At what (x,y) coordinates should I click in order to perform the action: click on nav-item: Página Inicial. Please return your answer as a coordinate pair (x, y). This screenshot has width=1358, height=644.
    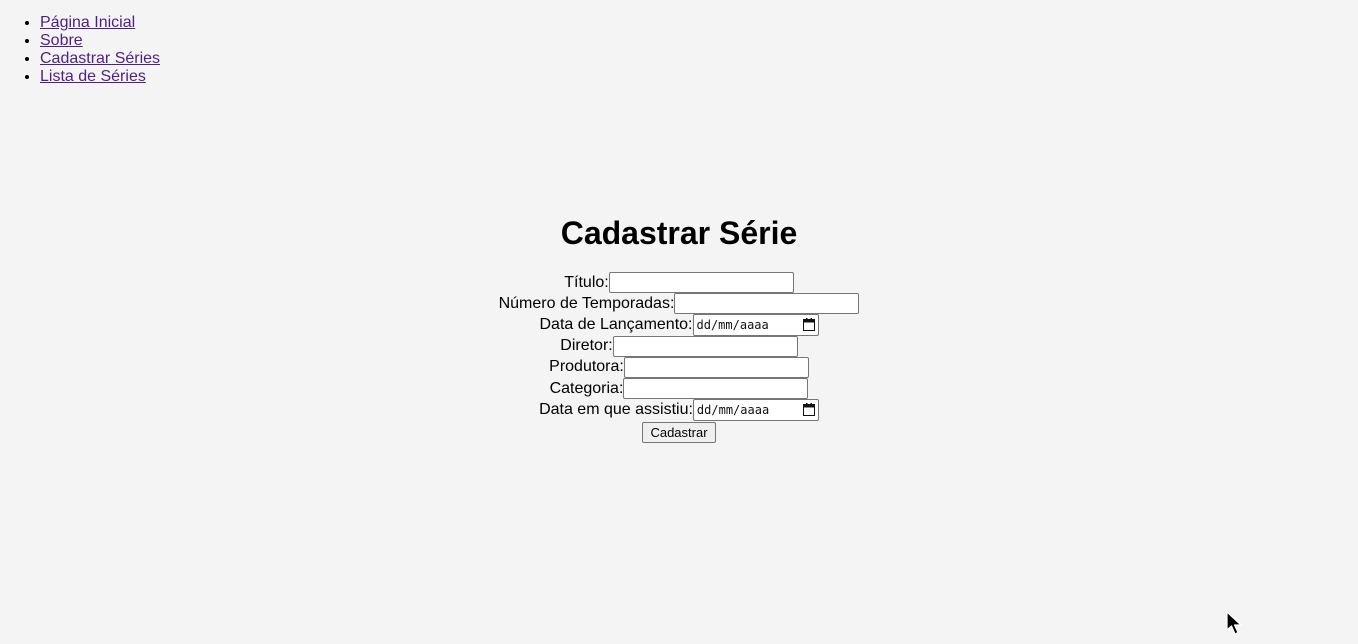
    Looking at the image, I should click on (100, 23).